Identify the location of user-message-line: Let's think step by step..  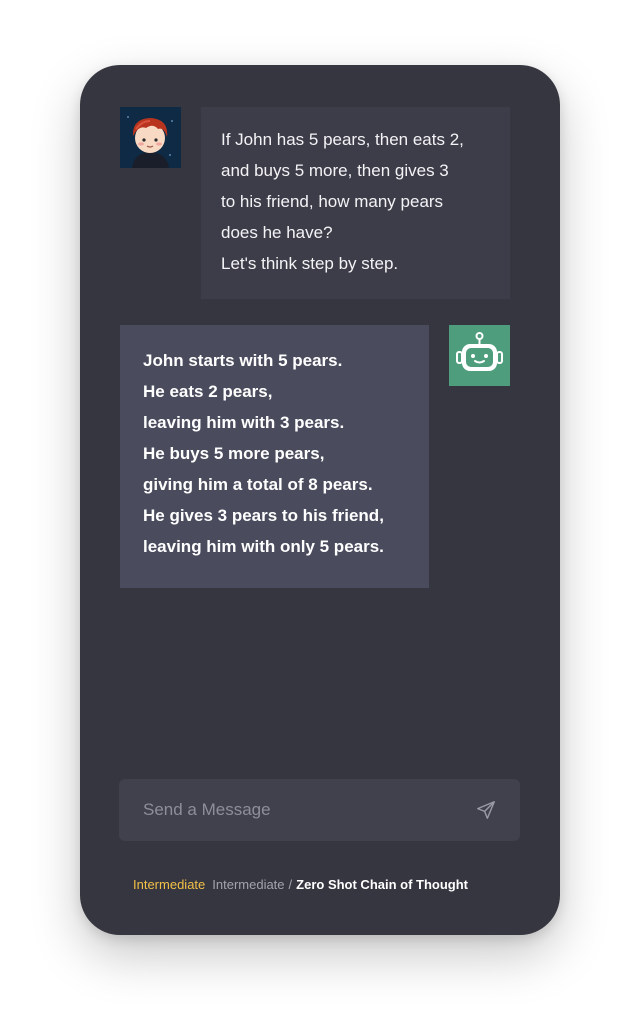
(310, 263).